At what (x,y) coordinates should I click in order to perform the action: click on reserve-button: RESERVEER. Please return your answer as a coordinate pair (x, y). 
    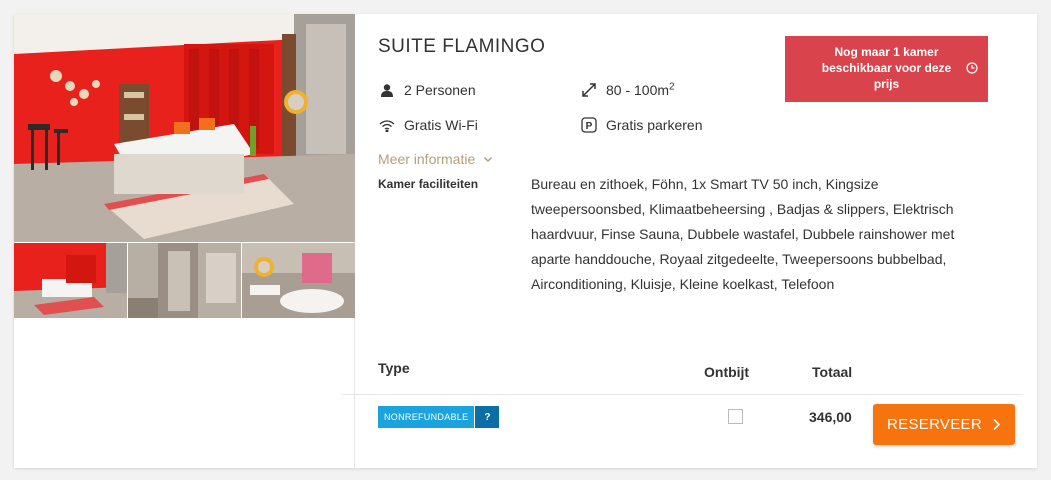
    Looking at the image, I should click on (944, 424).